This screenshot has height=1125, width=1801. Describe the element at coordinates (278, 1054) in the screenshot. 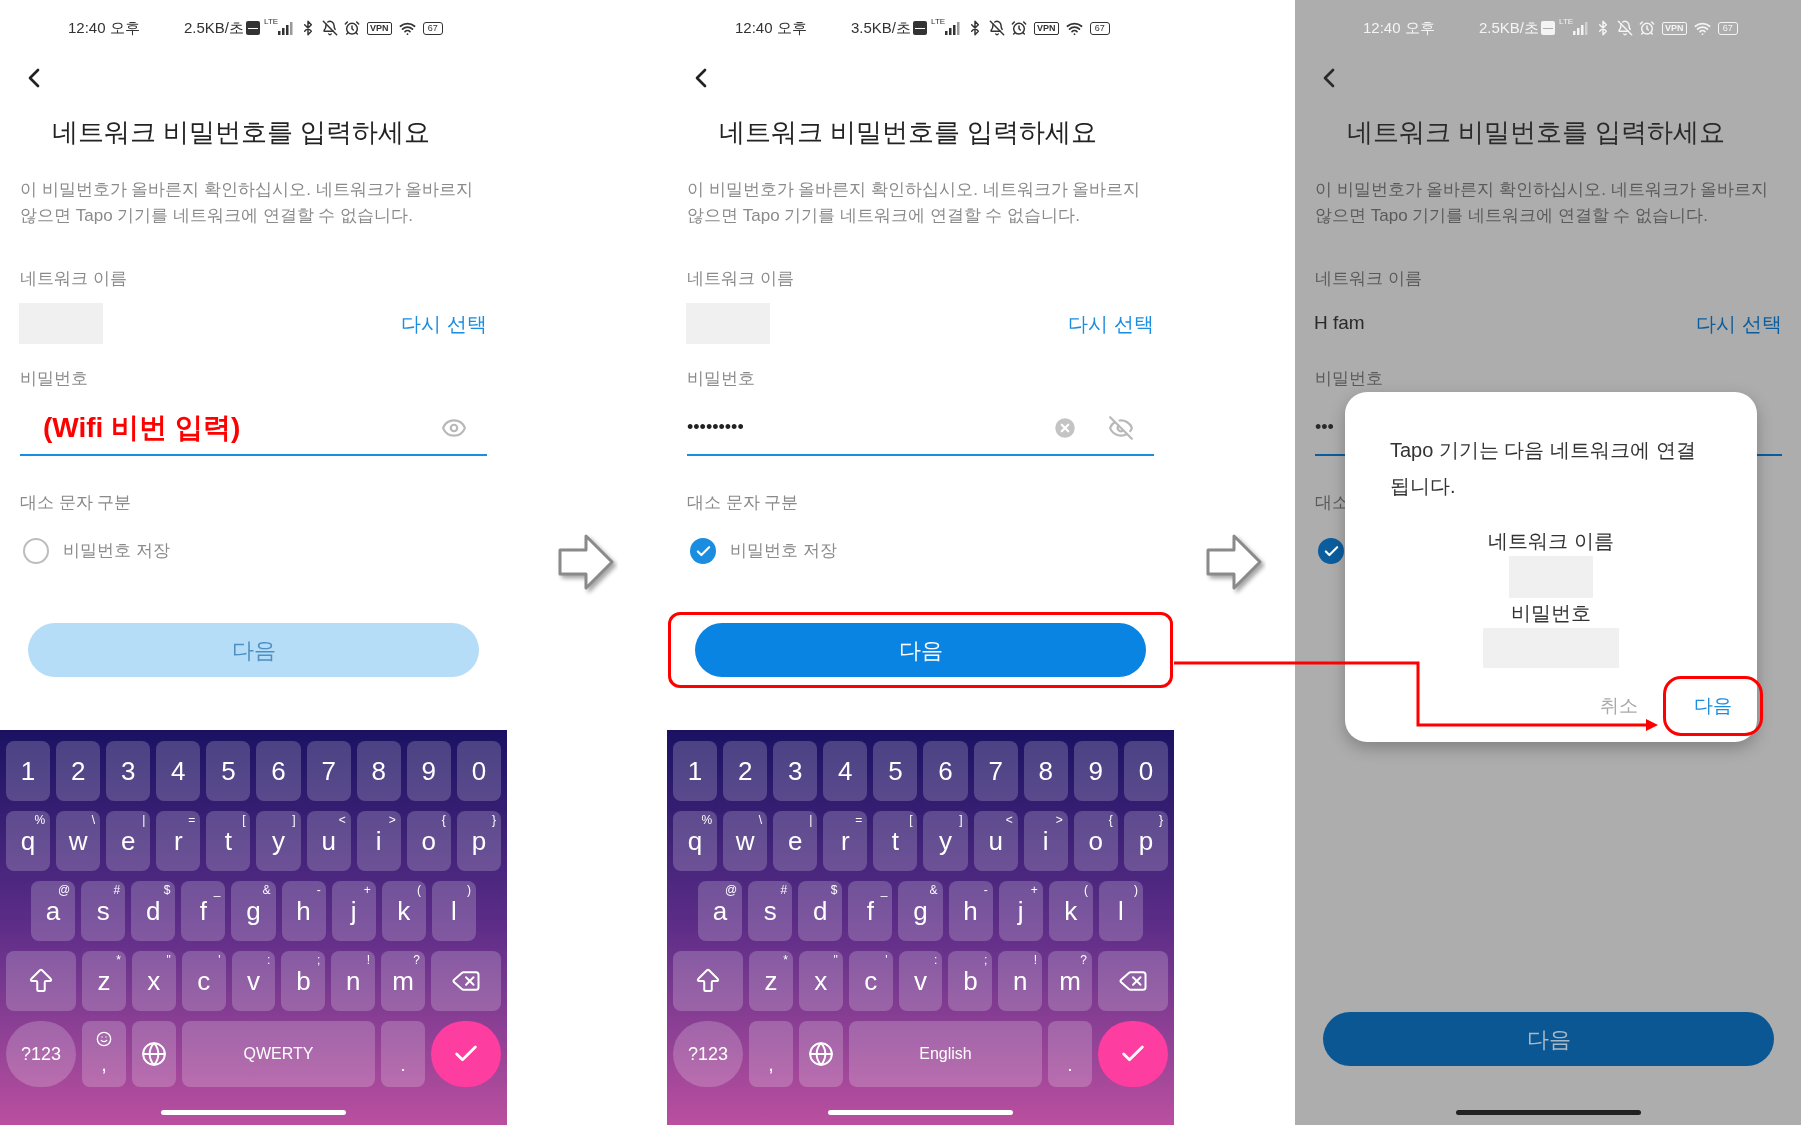

I see `space-bar: QWERTY` at that location.